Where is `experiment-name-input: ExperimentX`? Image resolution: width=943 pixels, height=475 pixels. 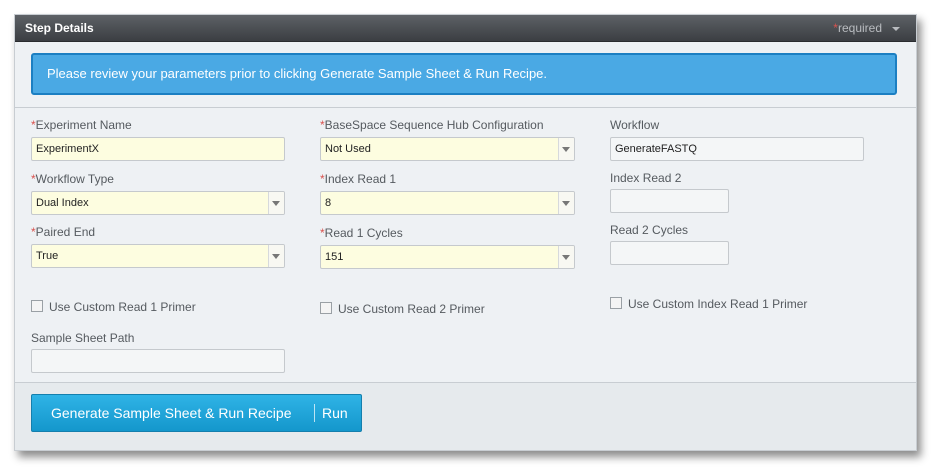 experiment-name-input: ExperimentX is located at coordinates (158, 149).